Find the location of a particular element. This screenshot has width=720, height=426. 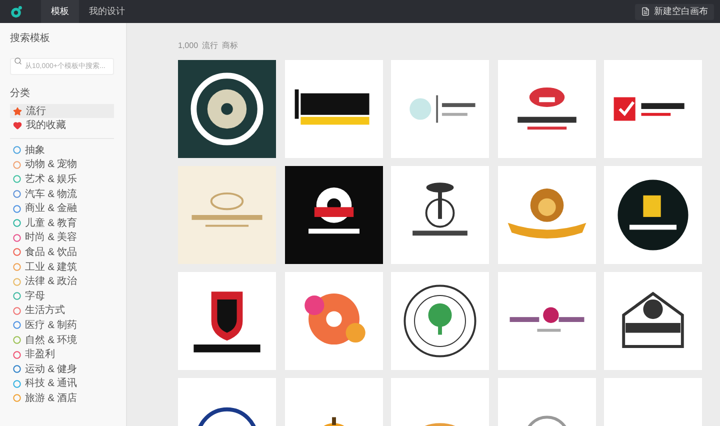

category-item: 医疗 & 制药 is located at coordinates (62, 325).